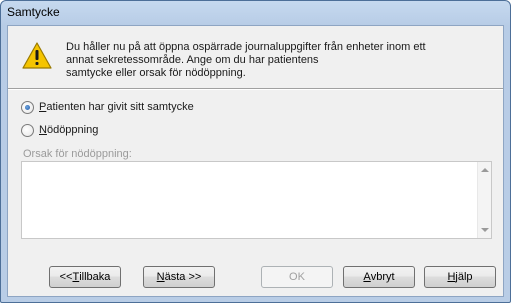 This screenshot has width=511, height=303. Describe the element at coordinates (485, 170) in the screenshot. I see `scroll-up-icon` at that location.